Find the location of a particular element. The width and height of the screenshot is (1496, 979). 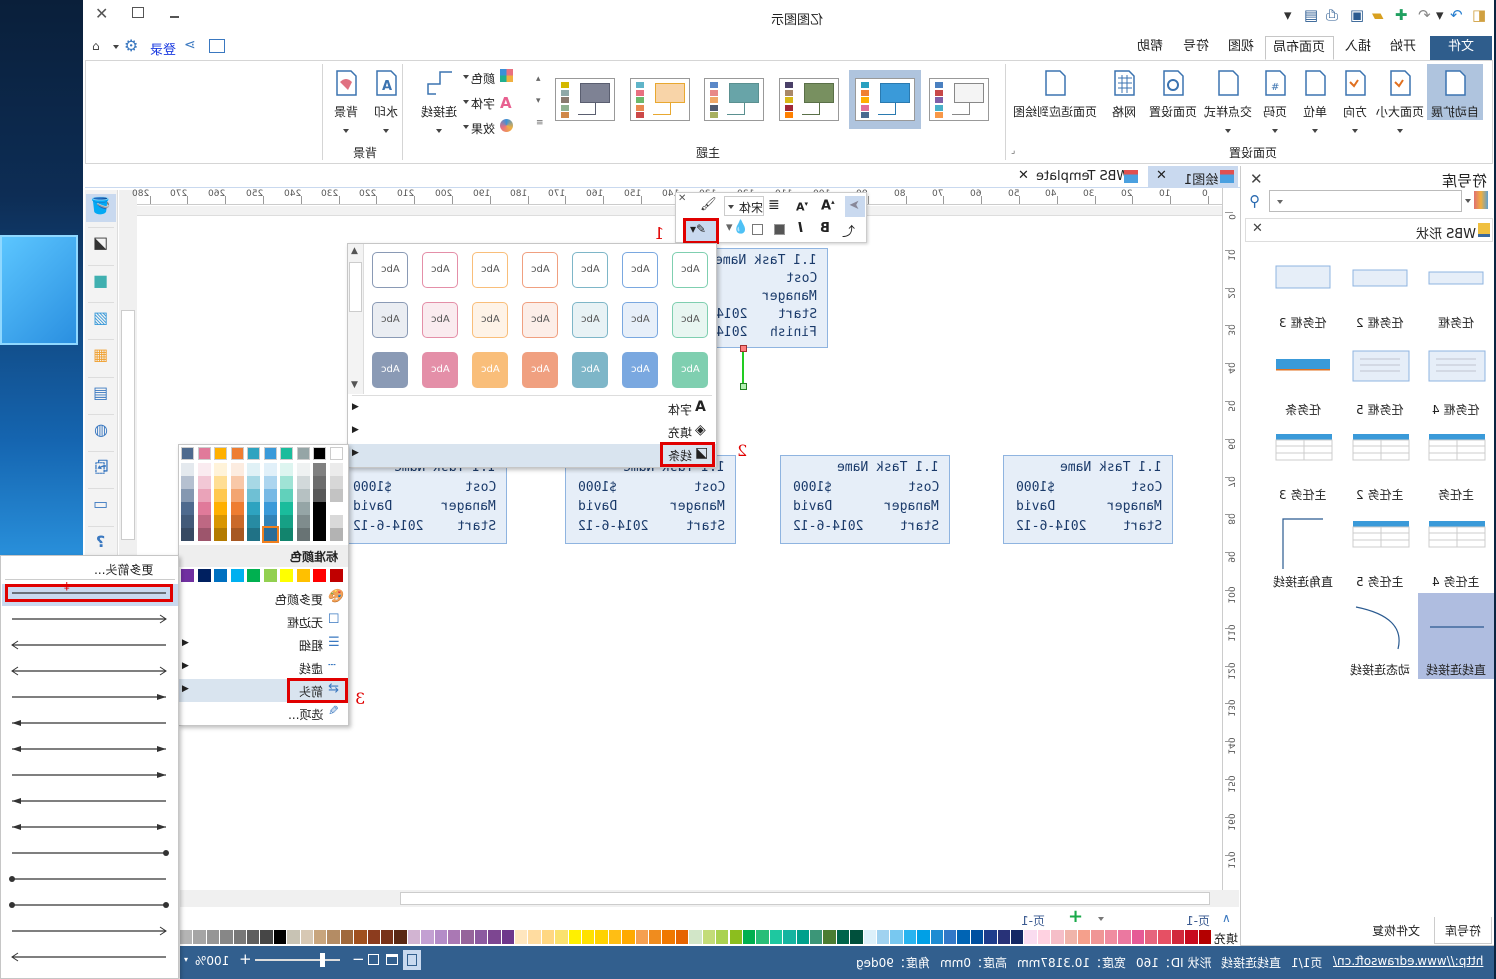

ribbon-tab: 开始 is located at coordinates (1403, 48).